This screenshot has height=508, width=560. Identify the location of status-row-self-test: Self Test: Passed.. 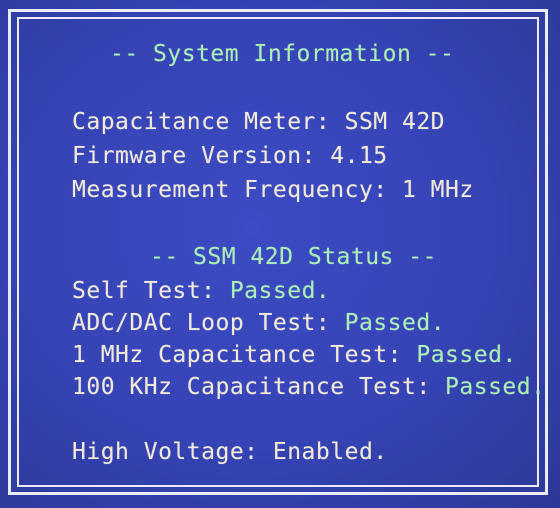
(201, 291).